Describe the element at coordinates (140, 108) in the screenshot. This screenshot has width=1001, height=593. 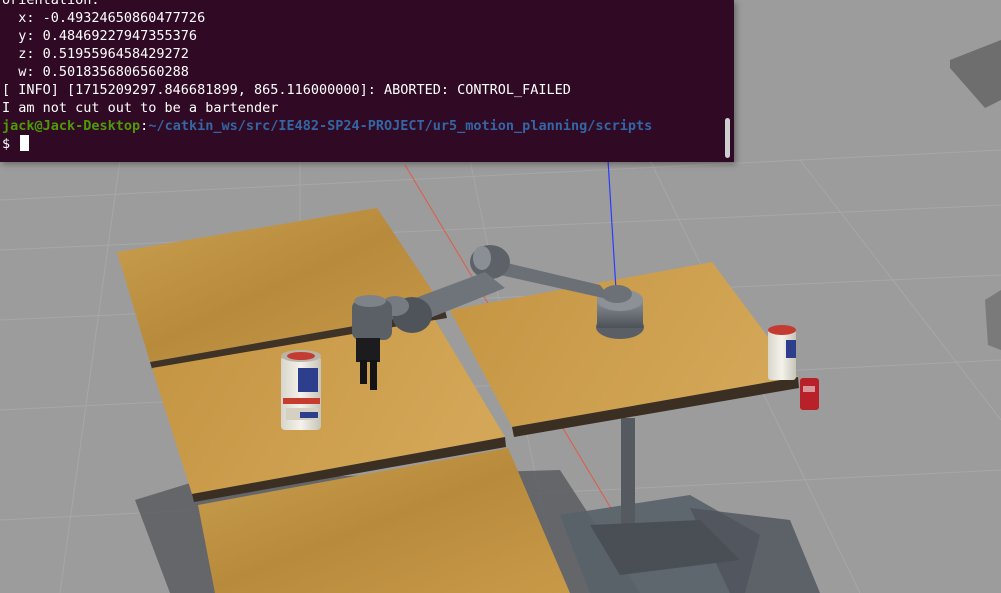
I see `terminal-line: I am not cut out to be a bartender` at that location.